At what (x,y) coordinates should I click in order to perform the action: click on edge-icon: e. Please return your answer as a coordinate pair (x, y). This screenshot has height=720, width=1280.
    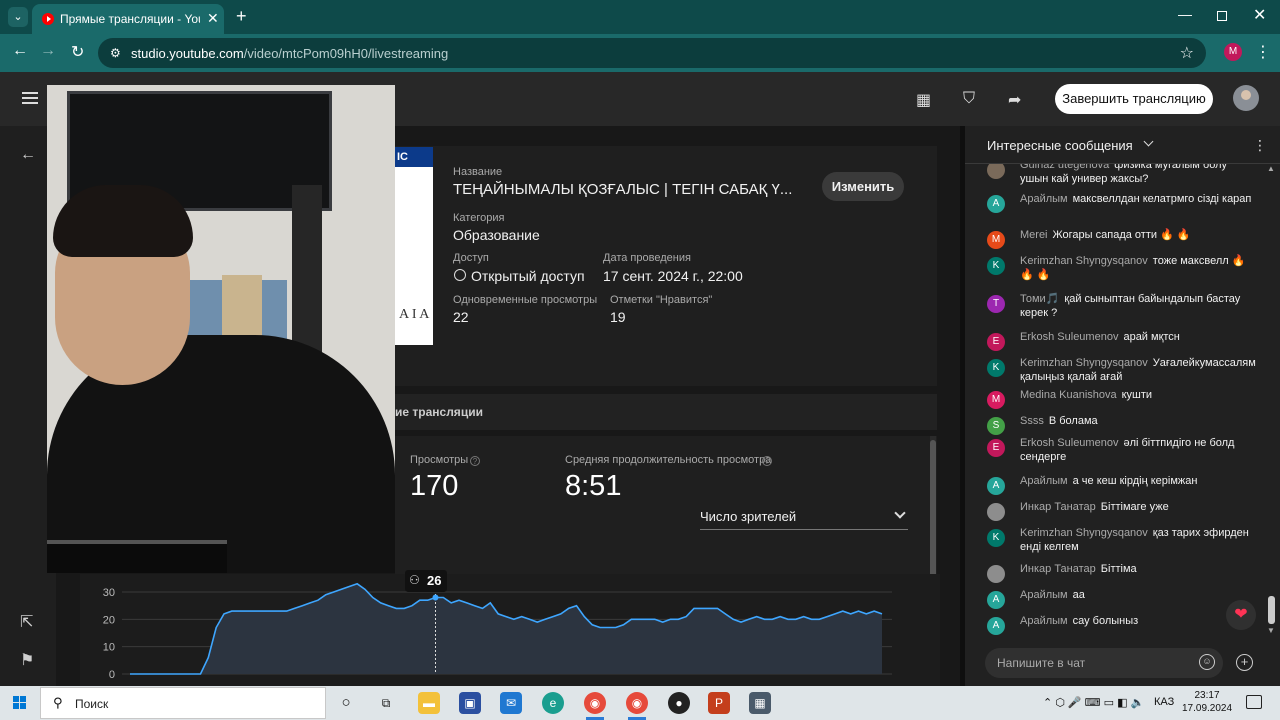
    Looking at the image, I should click on (553, 703).